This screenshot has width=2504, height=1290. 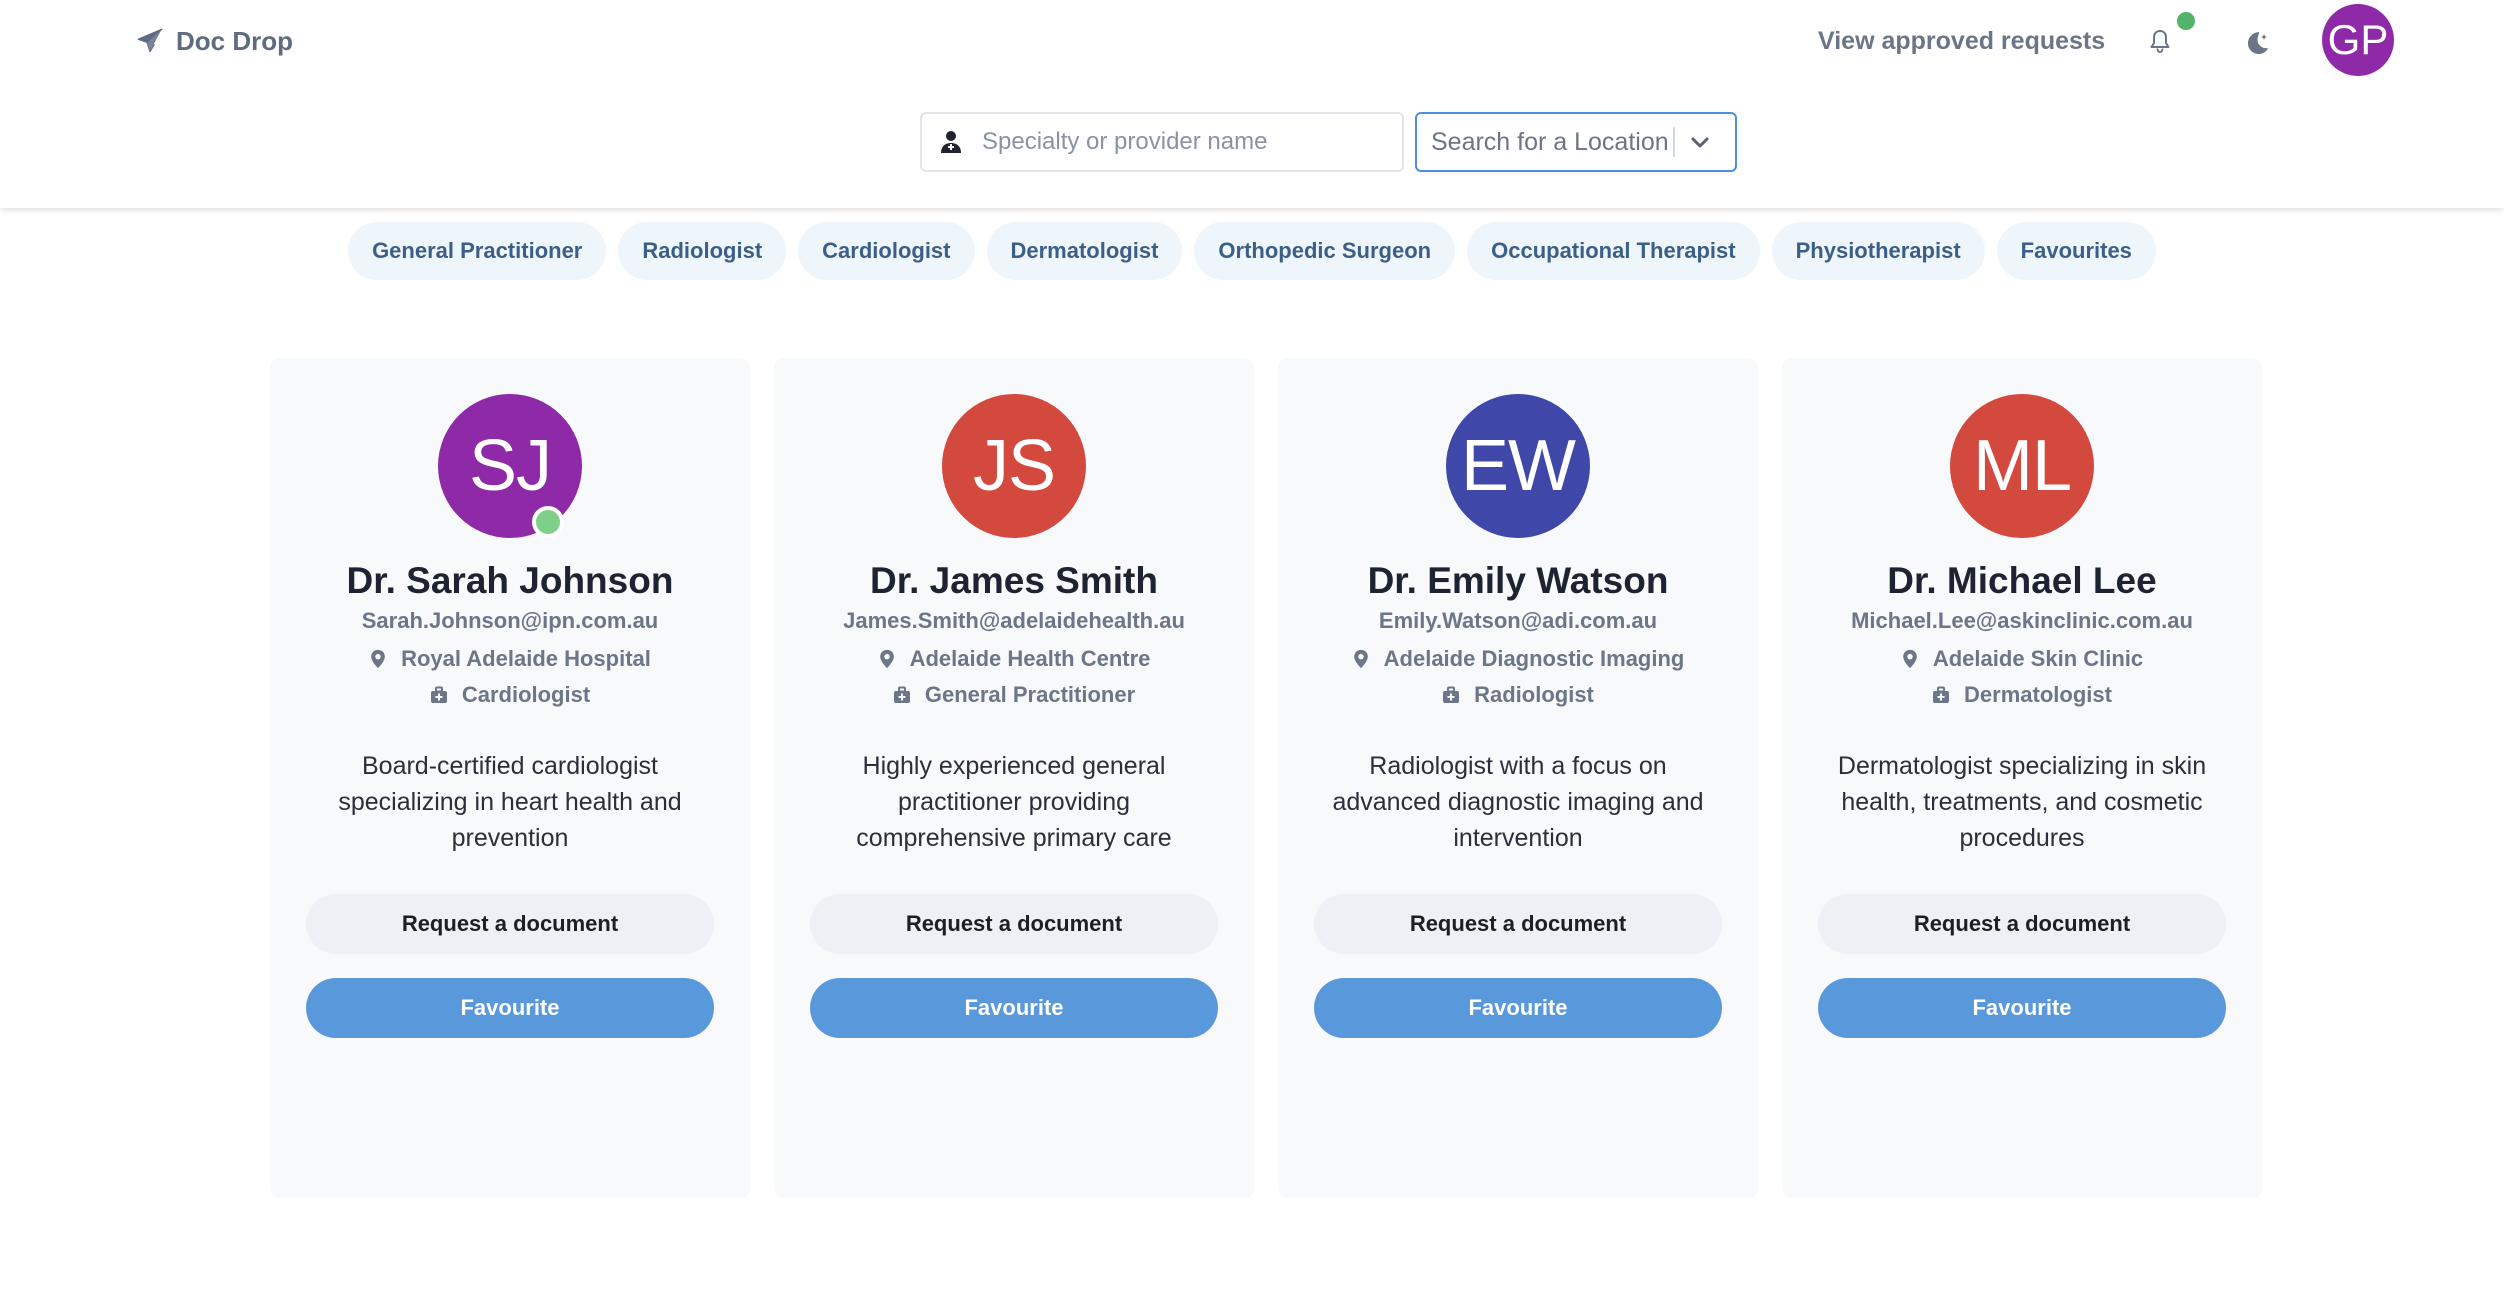 What do you see at coordinates (2358, 40) in the screenshot?
I see `user-avatar: GP` at bounding box center [2358, 40].